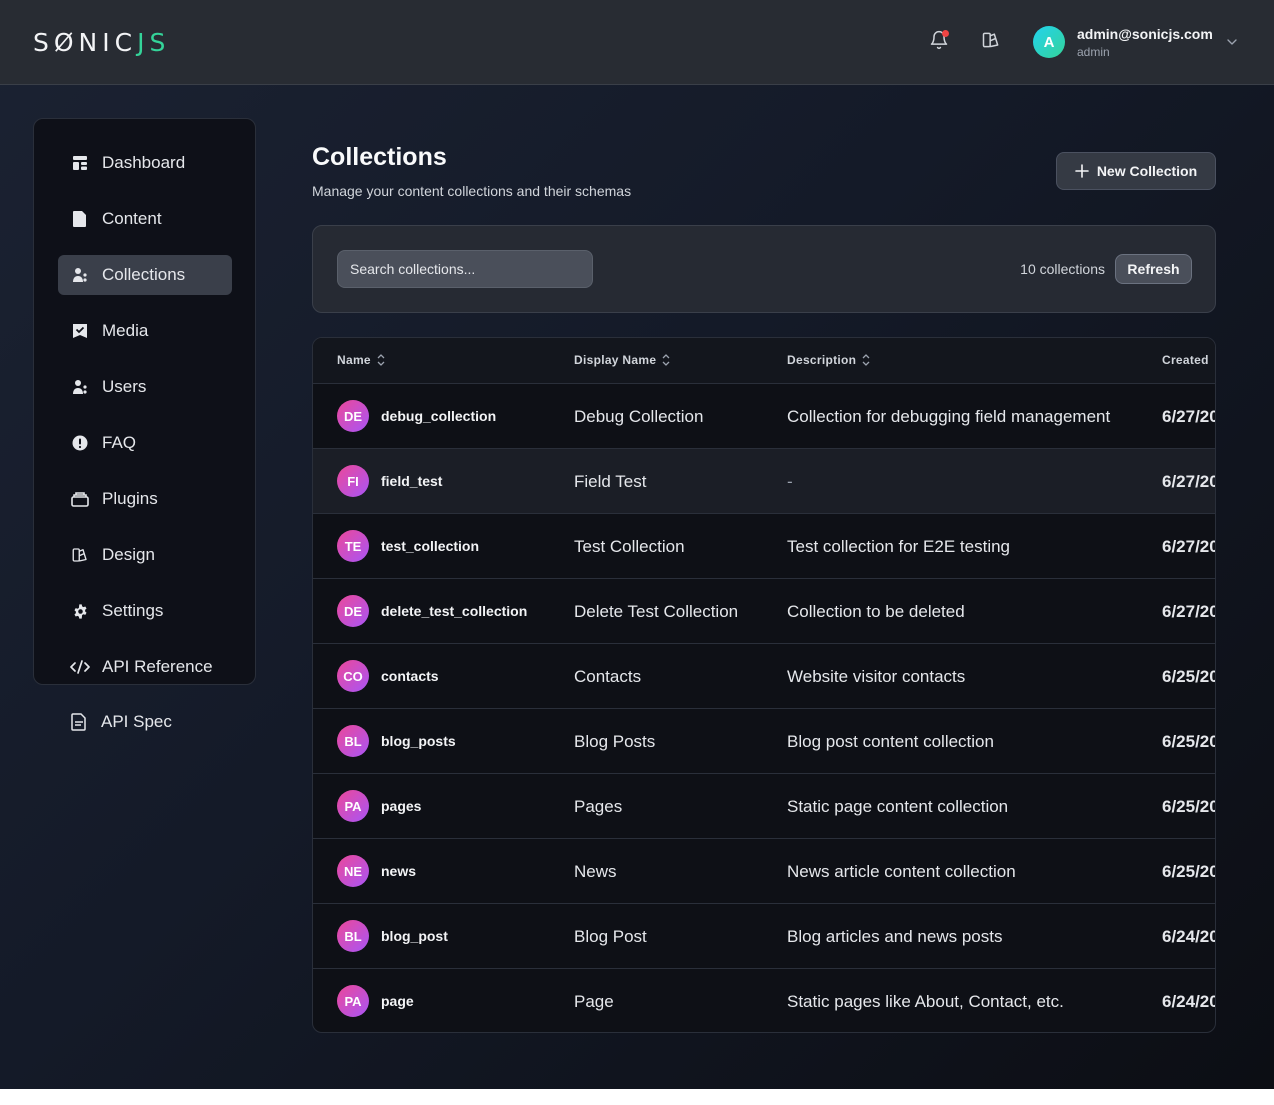 The width and height of the screenshot is (1274, 1105). Describe the element at coordinates (615, 741) in the screenshot. I see `collection-display-name: Blog Posts` at that location.